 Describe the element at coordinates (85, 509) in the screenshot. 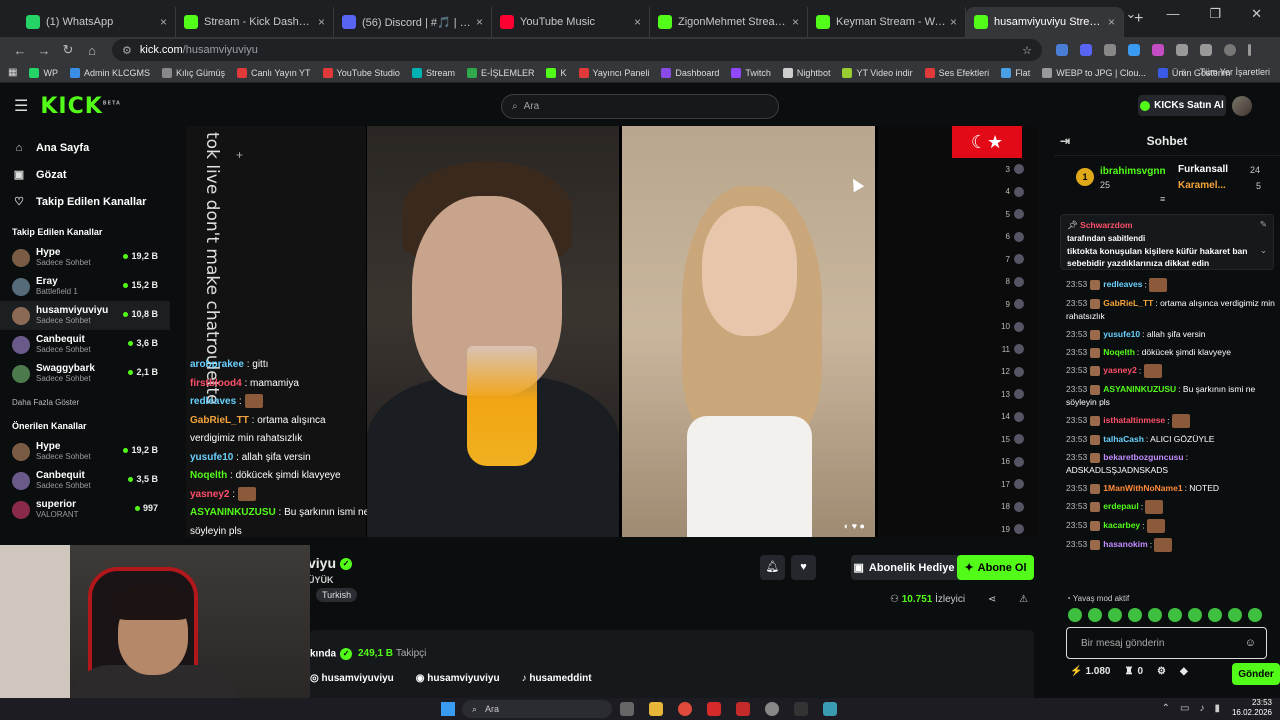

I see `sidebar-channel-item: superior VALORANT 997` at that location.